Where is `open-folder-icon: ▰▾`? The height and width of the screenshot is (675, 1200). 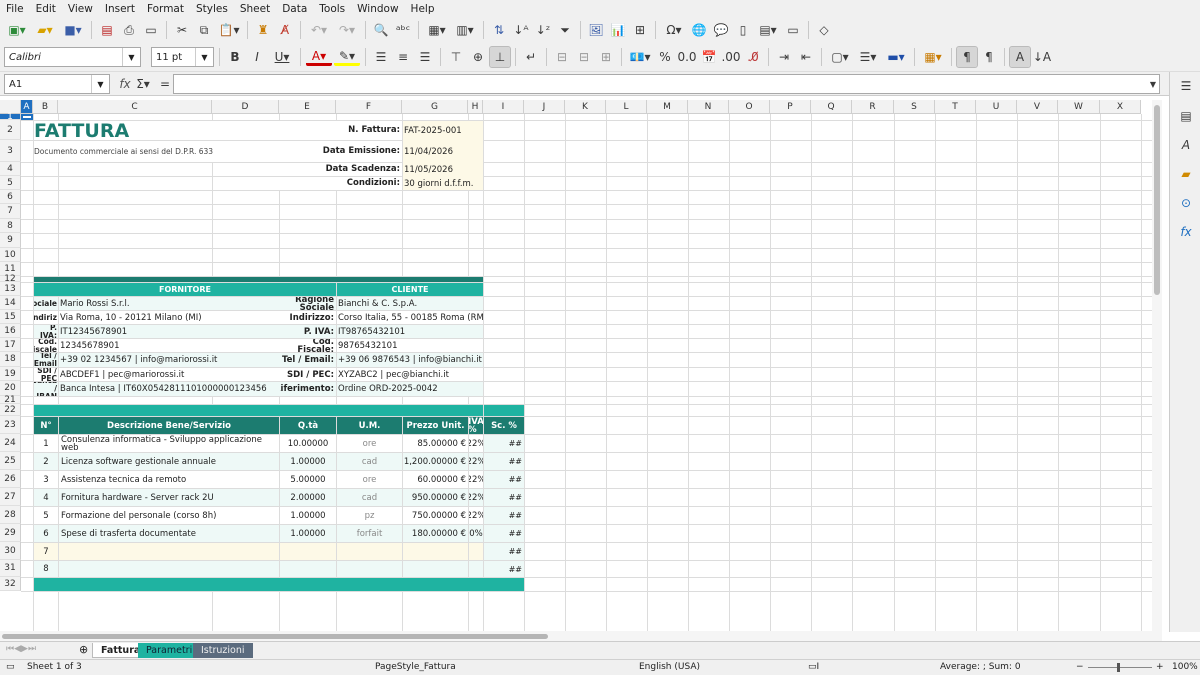
open-folder-icon: ▰▾ is located at coordinates (45, 30).